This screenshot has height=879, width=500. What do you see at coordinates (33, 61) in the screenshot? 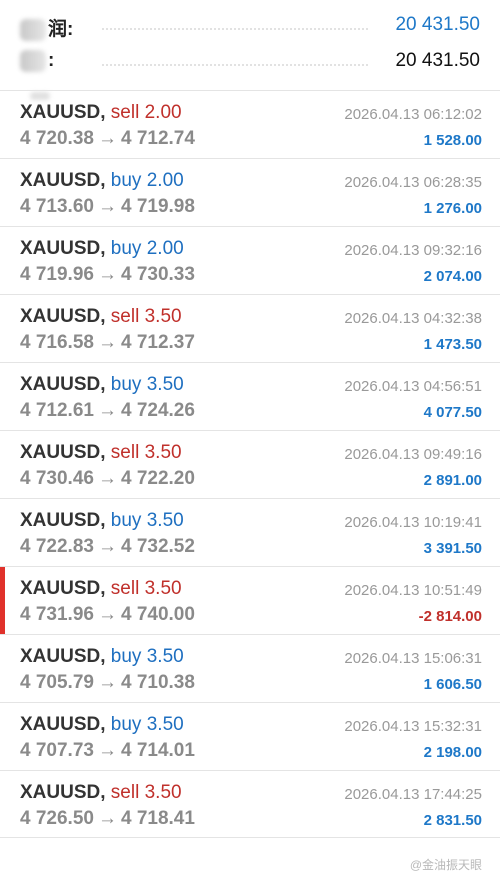
I see `redacted-text` at bounding box center [33, 61].